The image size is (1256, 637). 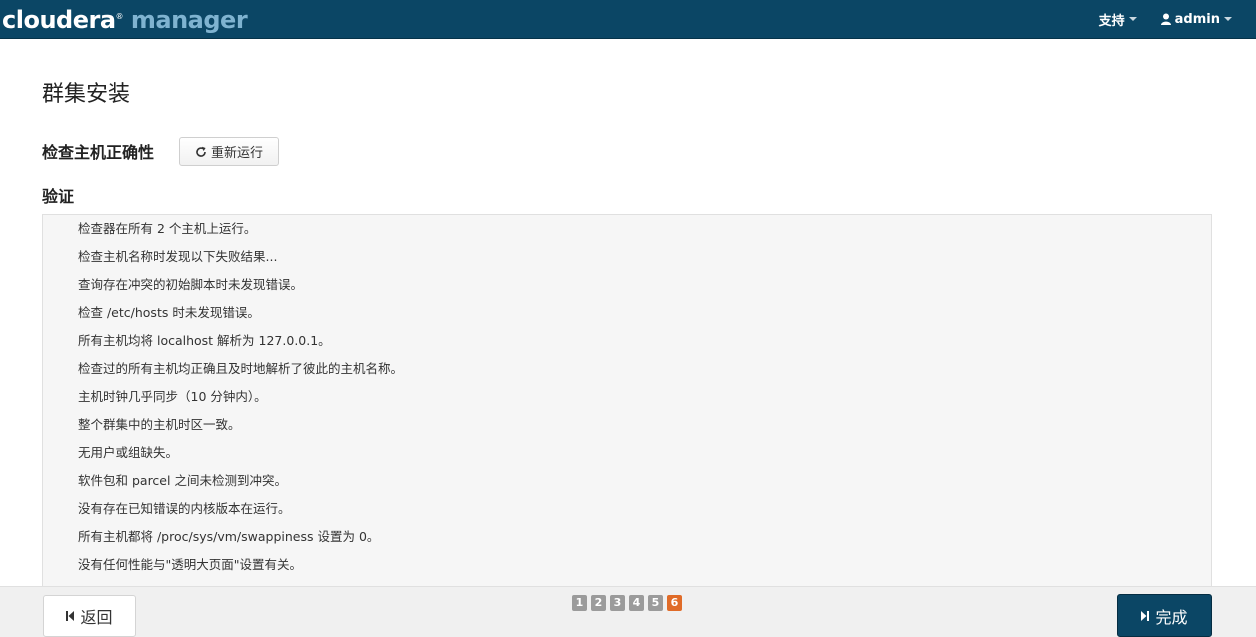 I want to click on step-forward-icon, so click(x=1145, y=615).